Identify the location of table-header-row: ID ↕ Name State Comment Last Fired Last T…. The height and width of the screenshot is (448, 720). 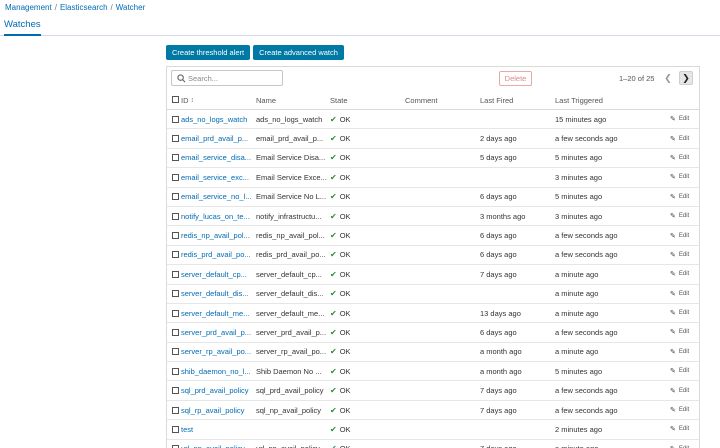
(433, 101).